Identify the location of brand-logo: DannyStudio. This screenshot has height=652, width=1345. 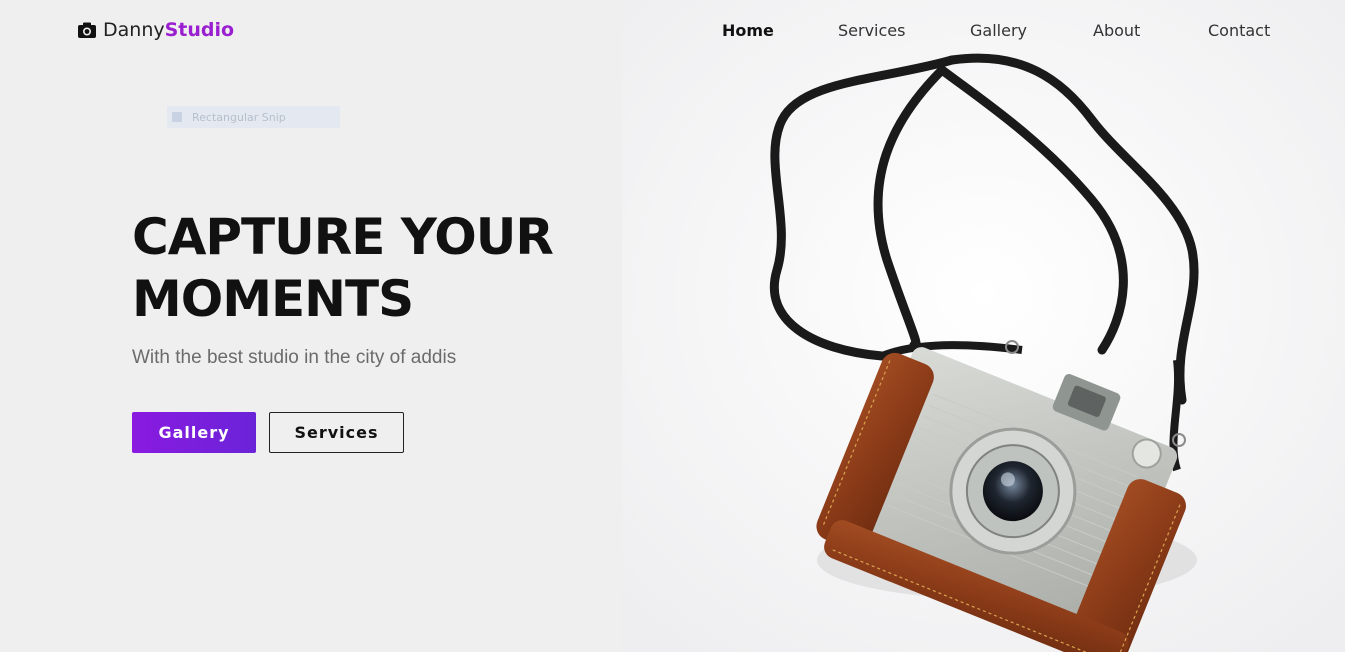
(155, 30).